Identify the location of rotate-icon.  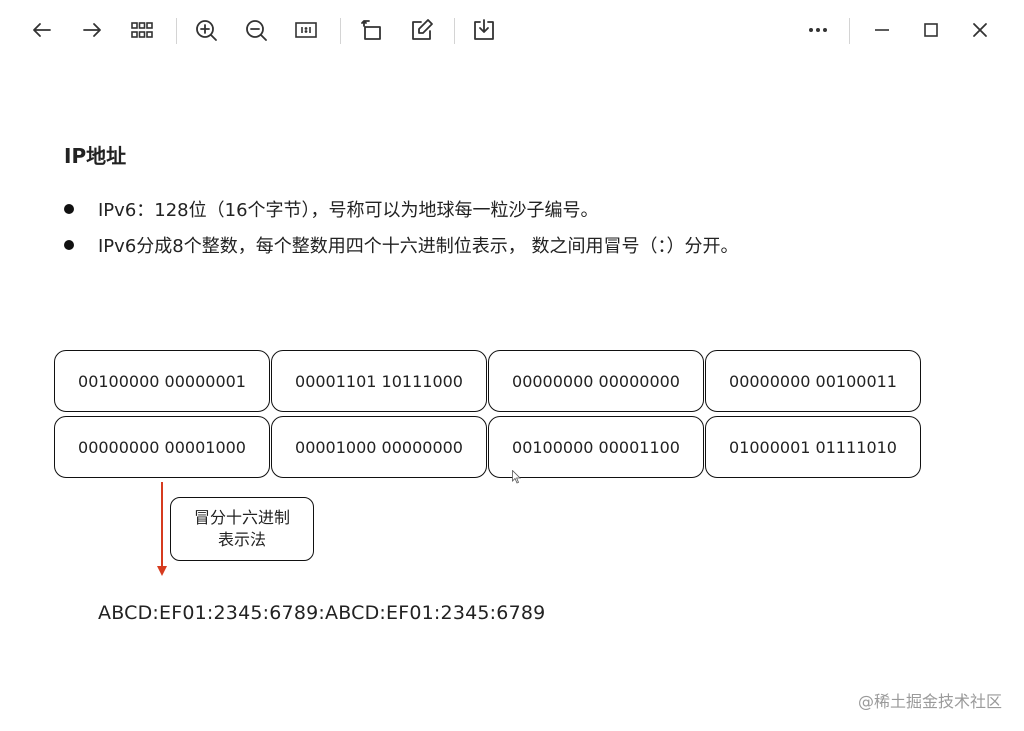
(371, 30).